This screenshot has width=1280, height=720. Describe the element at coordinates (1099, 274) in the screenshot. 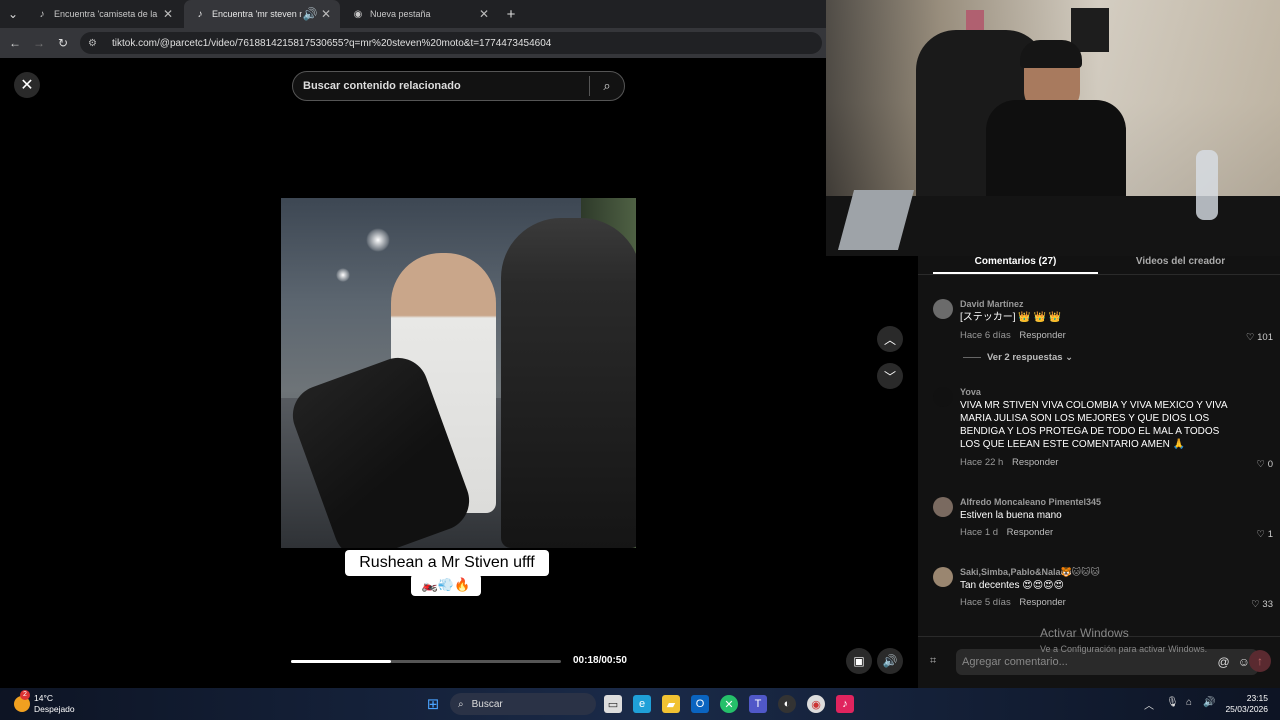

I see `divider` at that location.